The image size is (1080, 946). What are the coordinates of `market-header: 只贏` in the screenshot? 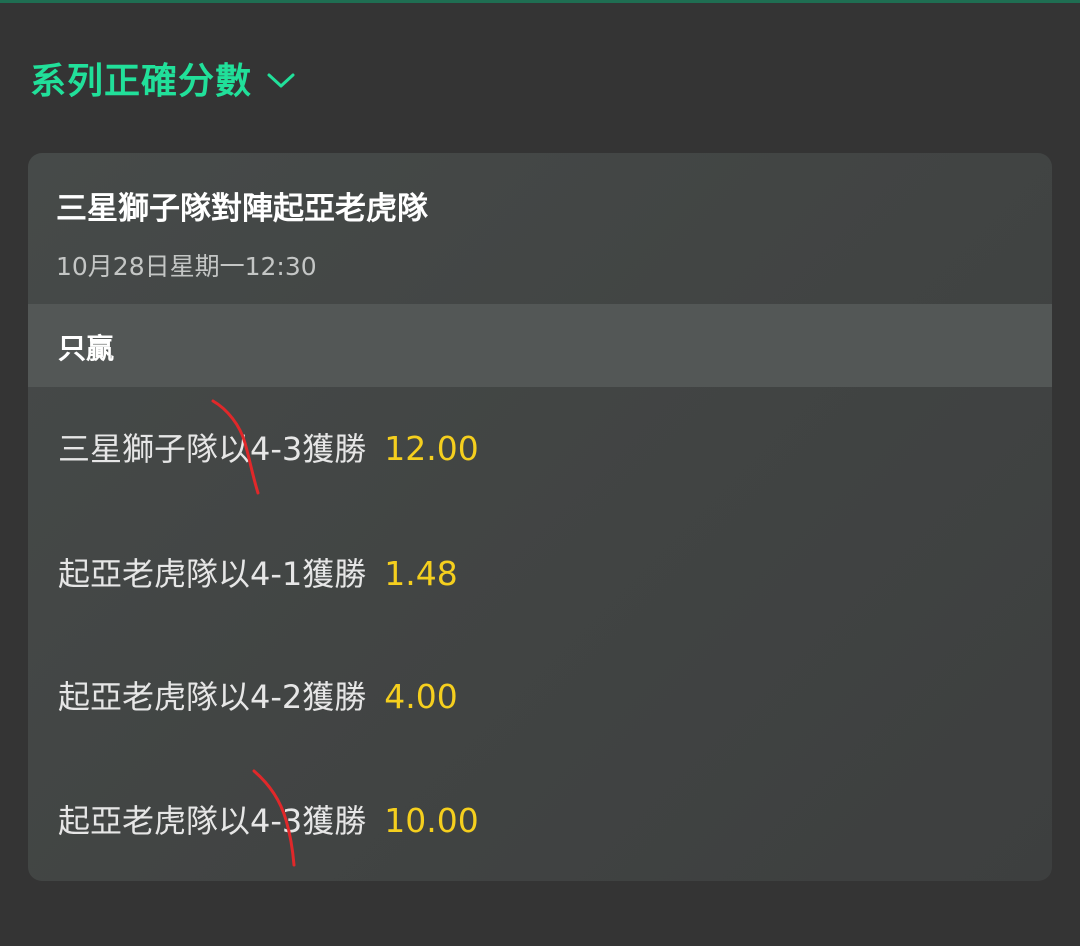 It's located at (540, 345).